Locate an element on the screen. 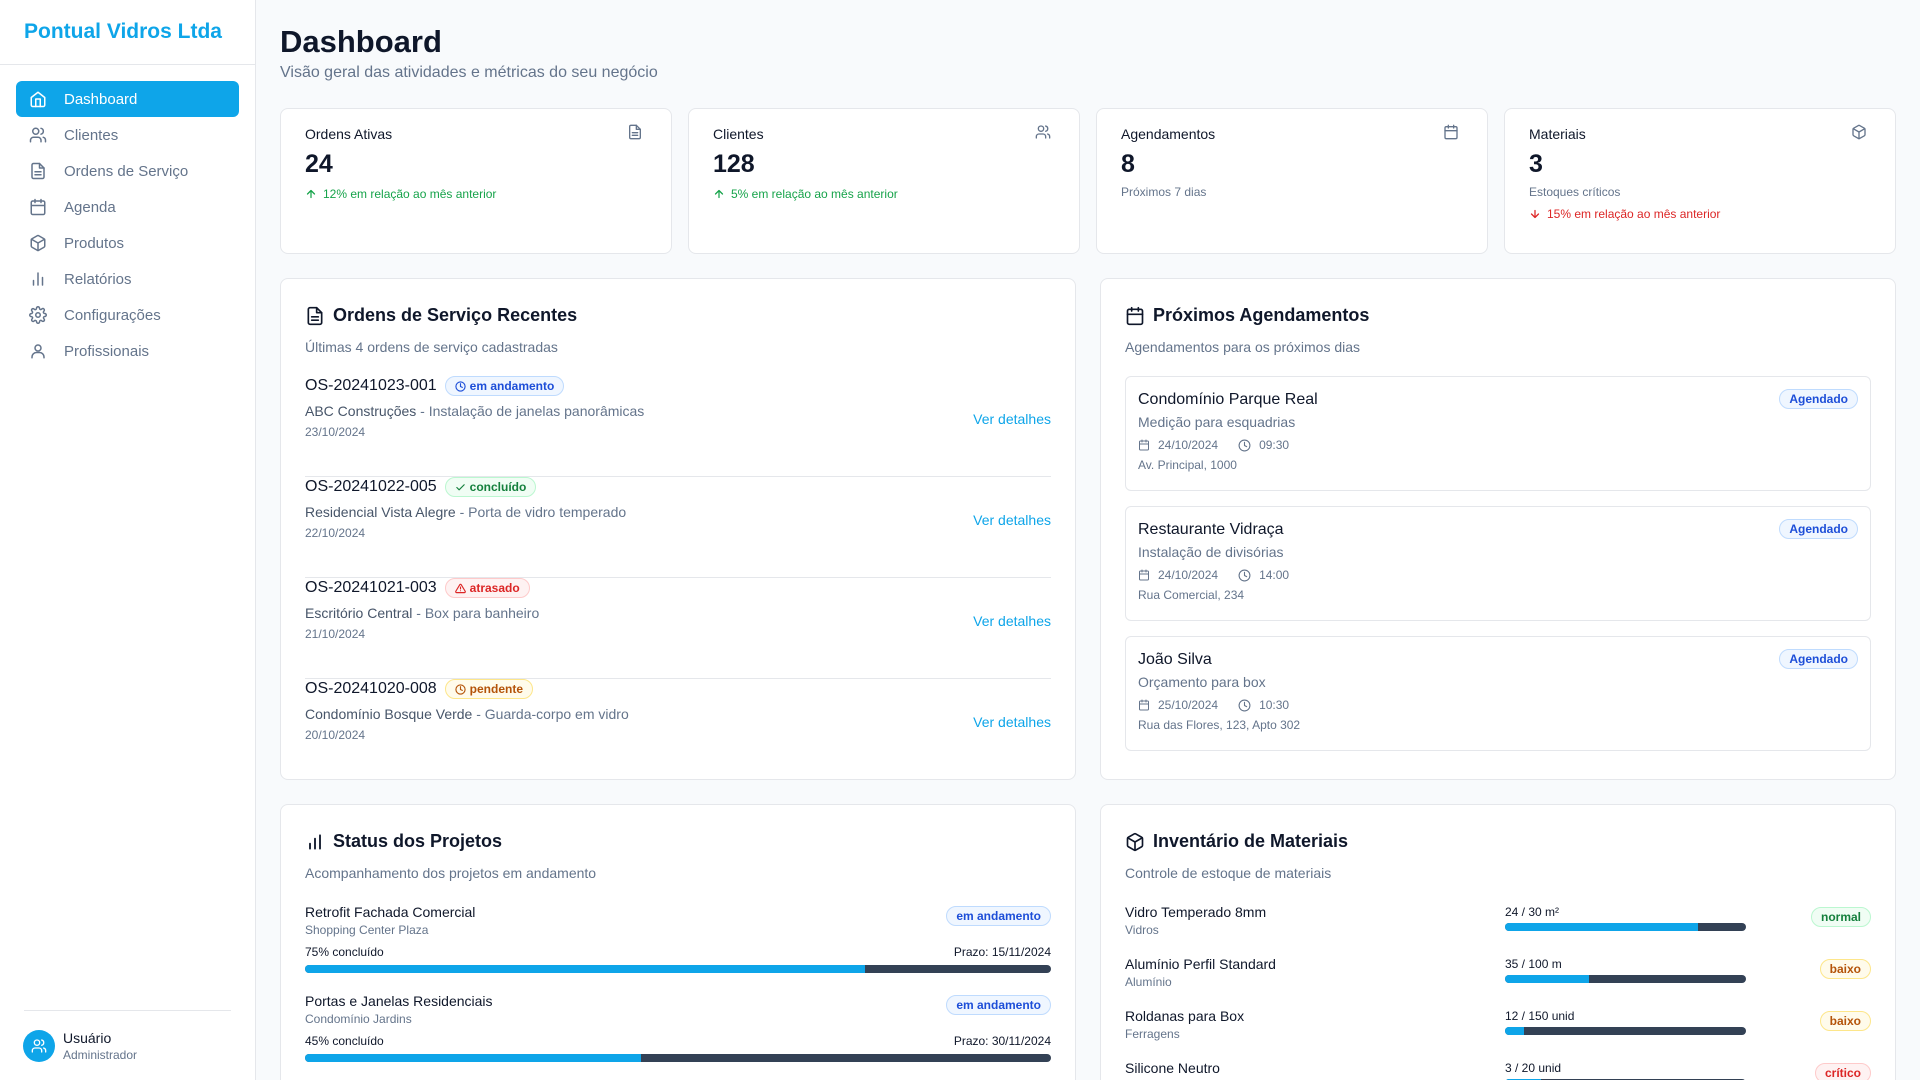 This screenshot has width=1920, height=1080. brand-name: Pontual Vidros Ltda is located at coordinates (127, 32).